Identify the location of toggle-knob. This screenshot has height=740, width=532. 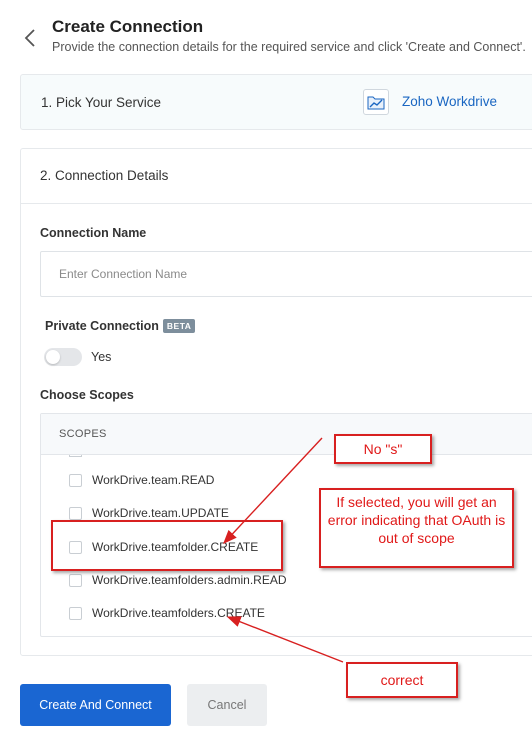
(53, 357).